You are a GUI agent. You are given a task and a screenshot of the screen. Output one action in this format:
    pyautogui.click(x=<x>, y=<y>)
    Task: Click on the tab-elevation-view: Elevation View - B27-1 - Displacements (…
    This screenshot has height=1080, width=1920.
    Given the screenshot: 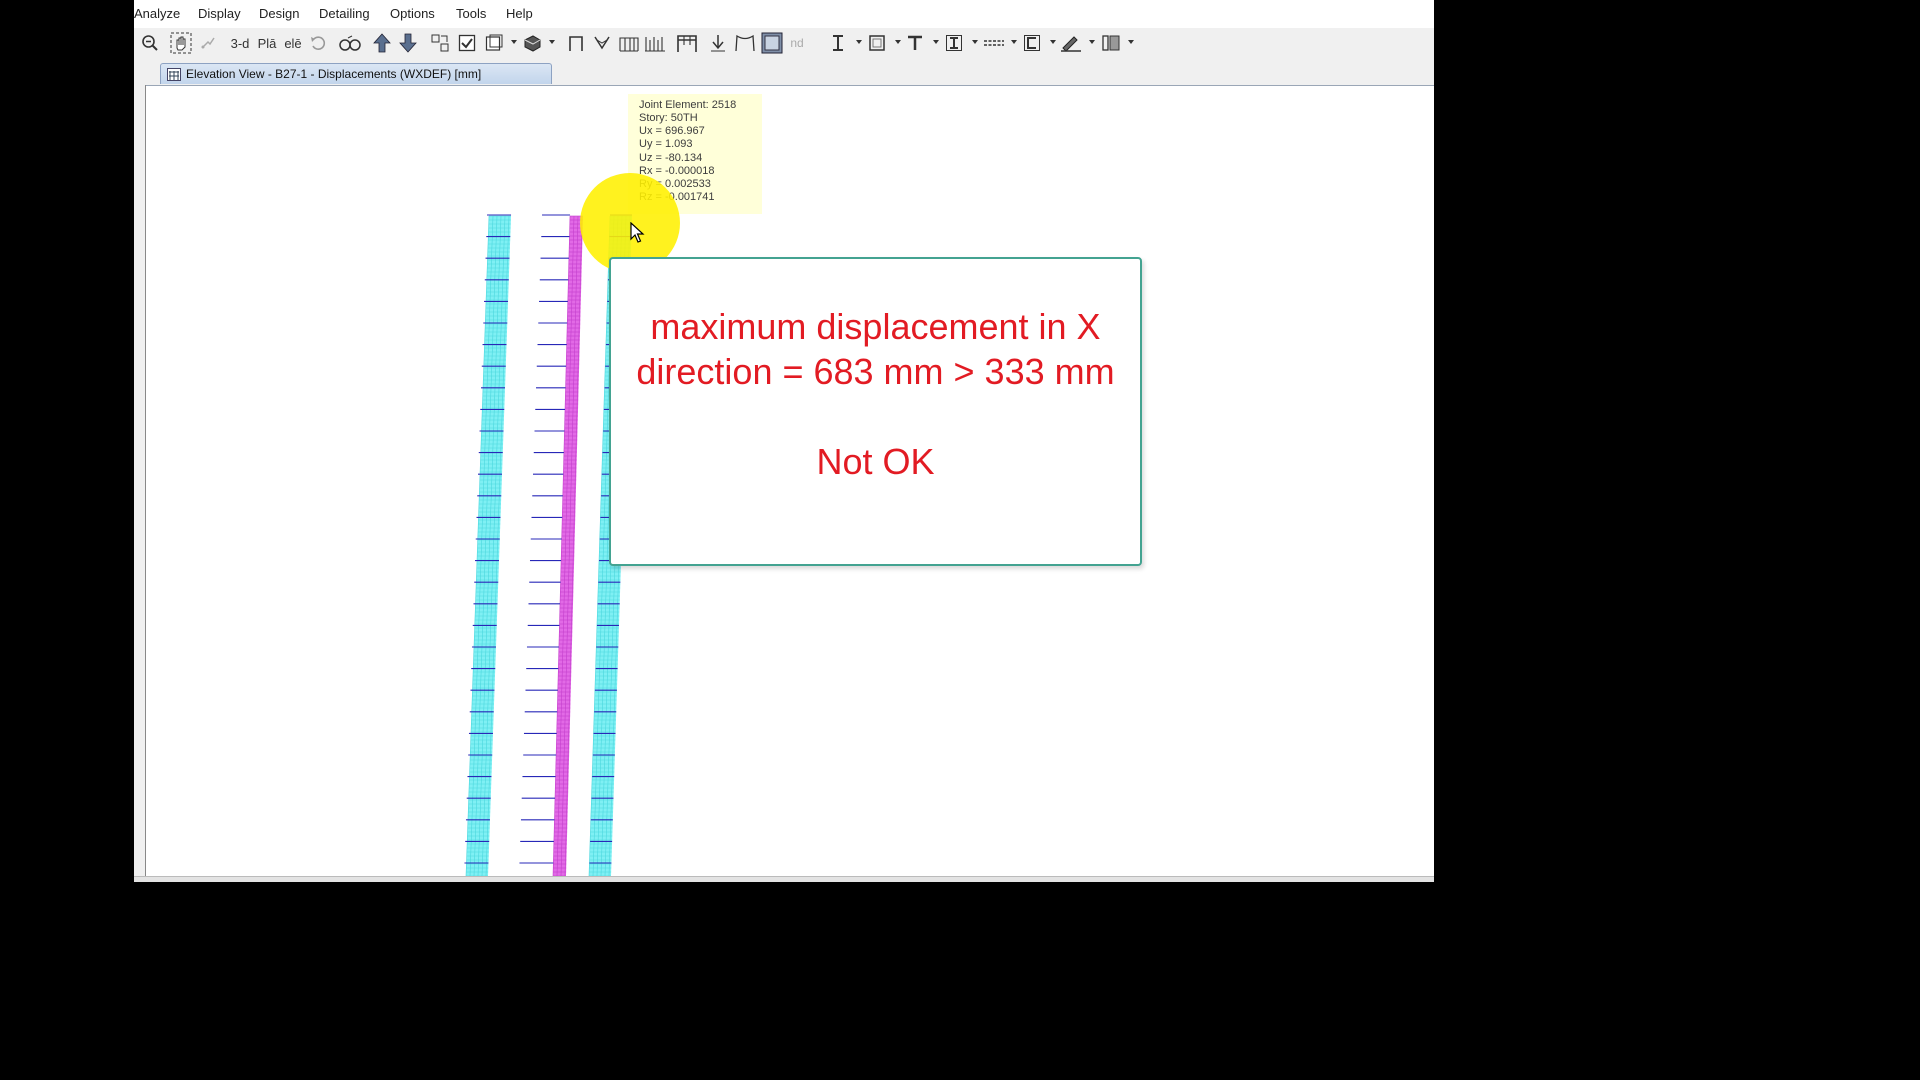 What is the action you would take?
    pyautogui.click(x=356, y=73)
    